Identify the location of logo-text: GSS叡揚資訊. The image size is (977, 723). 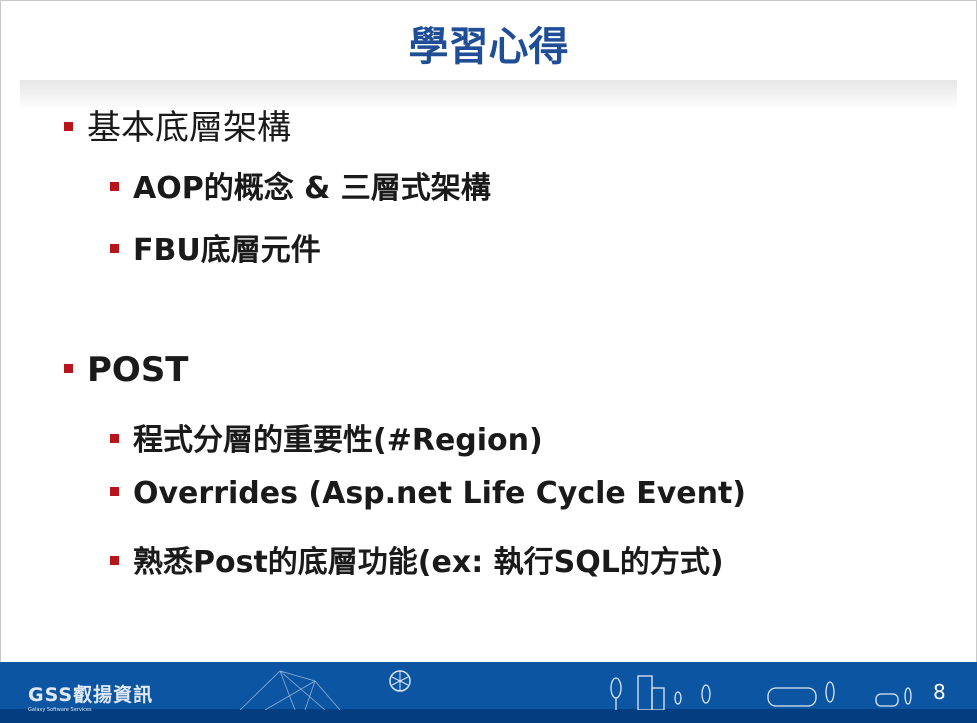
(91, 695).